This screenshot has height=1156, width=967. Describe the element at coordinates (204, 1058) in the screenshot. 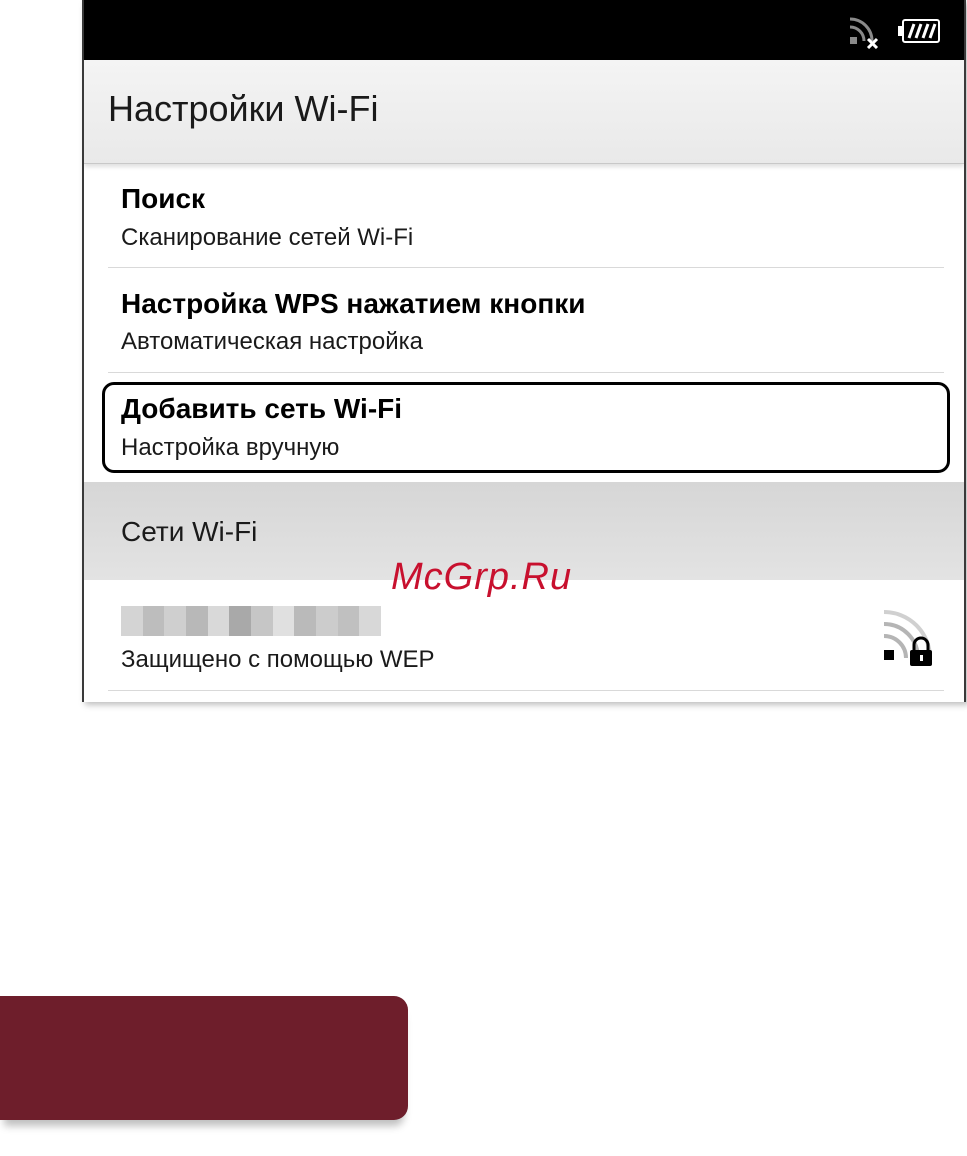

I see `caption-panel` at that location.